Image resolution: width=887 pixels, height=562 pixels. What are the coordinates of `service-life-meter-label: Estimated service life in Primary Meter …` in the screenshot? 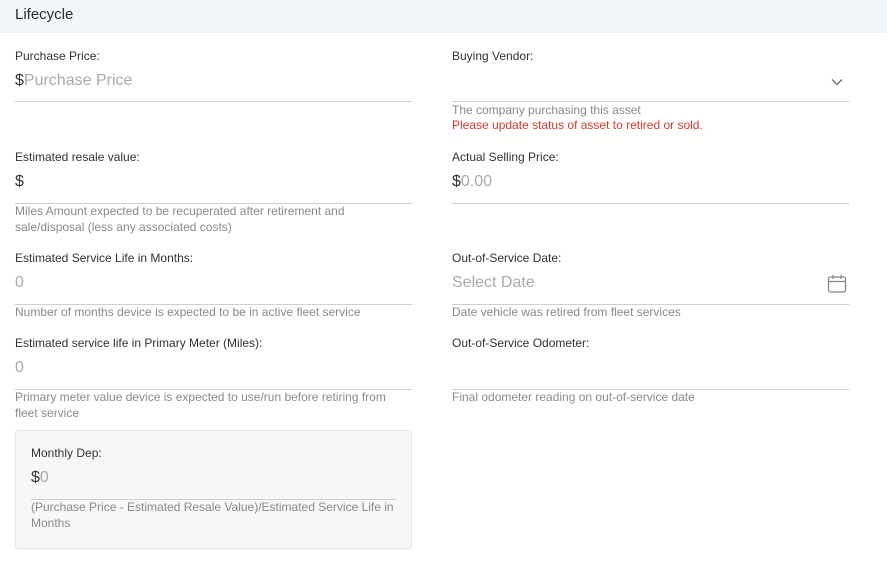 It's located at (139, 343).